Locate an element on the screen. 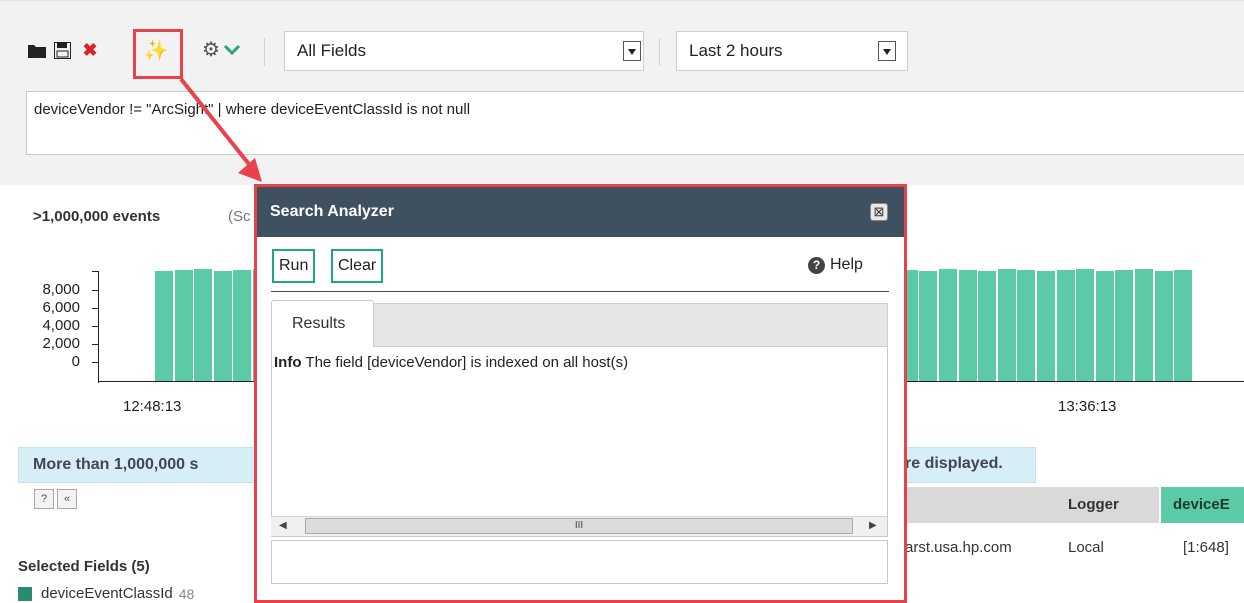 The width and height of the screenshot is (1244, 603). dialog-title: Search Analyzer is located at coordinates (580, 212).